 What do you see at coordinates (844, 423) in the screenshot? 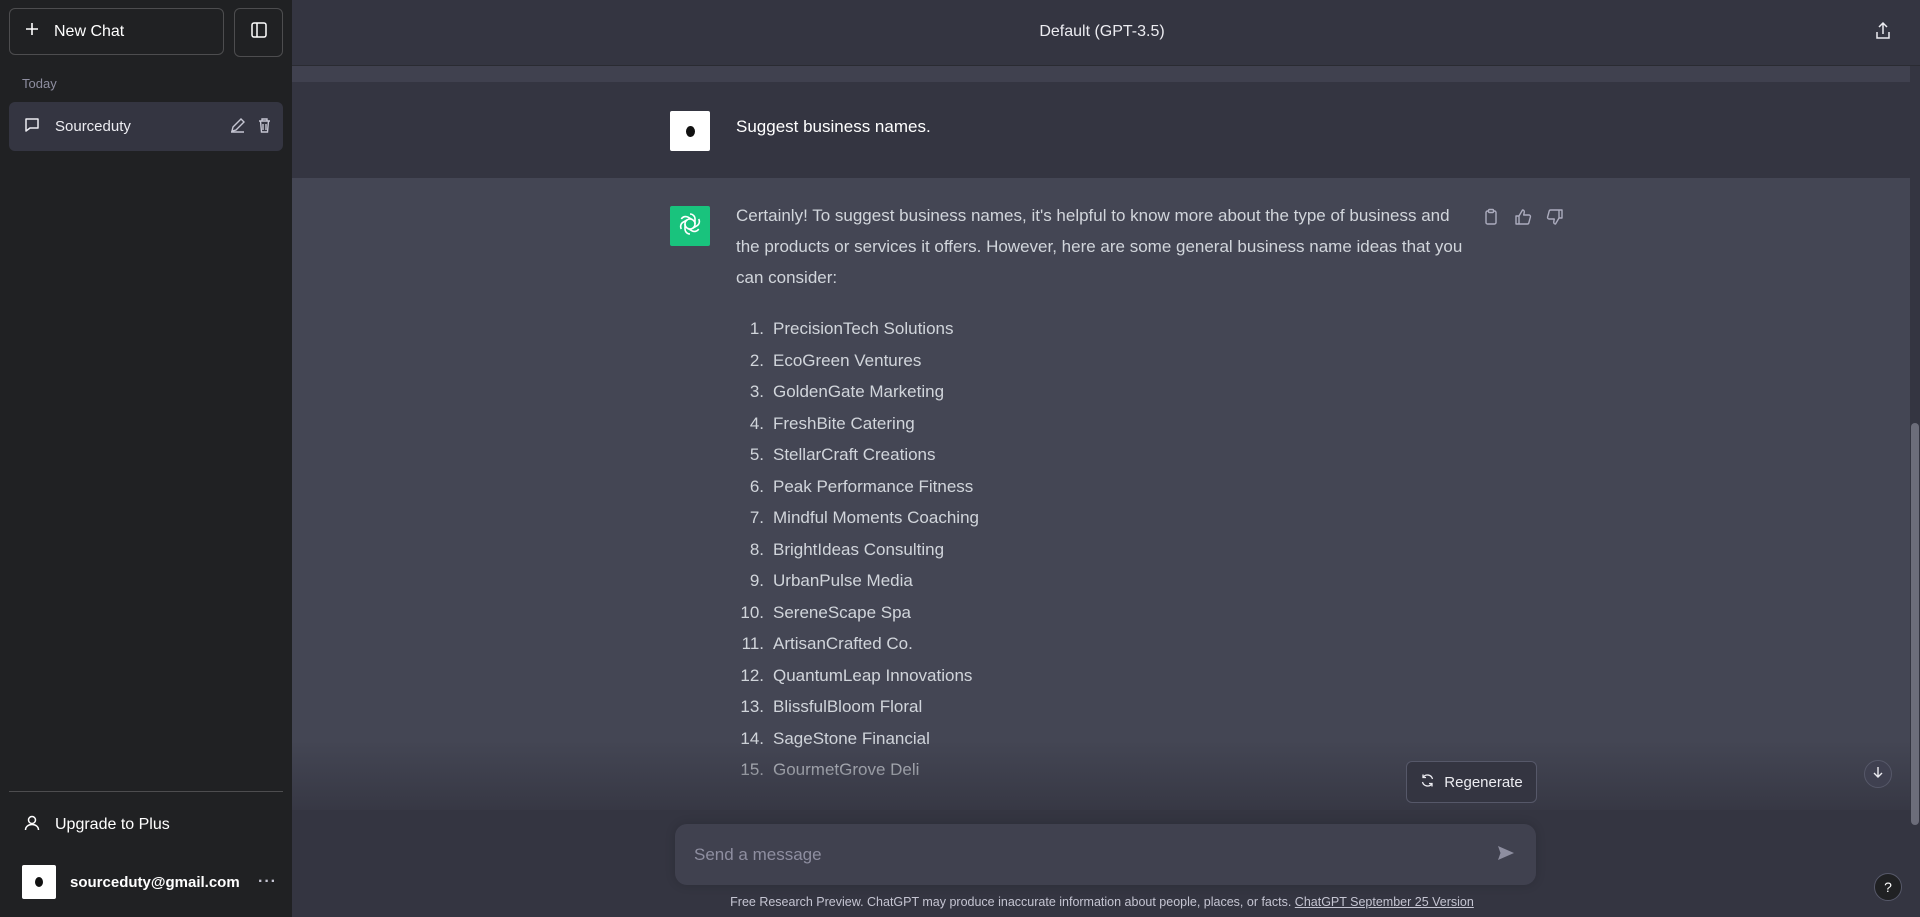
I see `list-item-text: FreshBite Catering` at bounding box center [844, 423].